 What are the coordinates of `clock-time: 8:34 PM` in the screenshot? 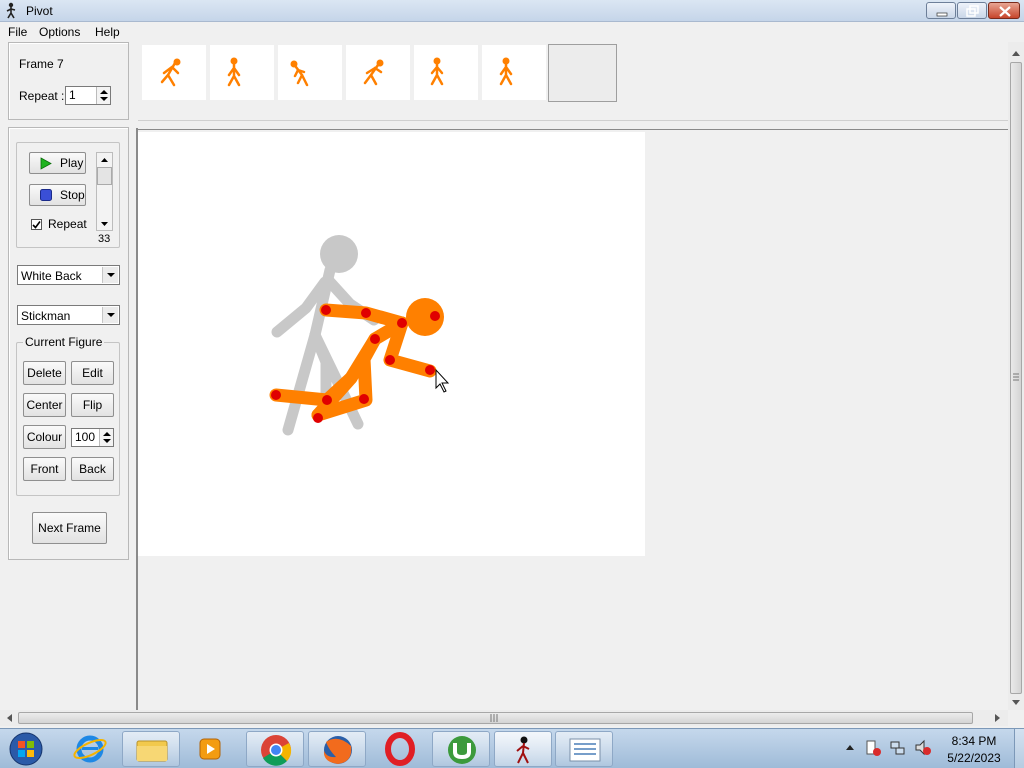 It's located at (974, 741).